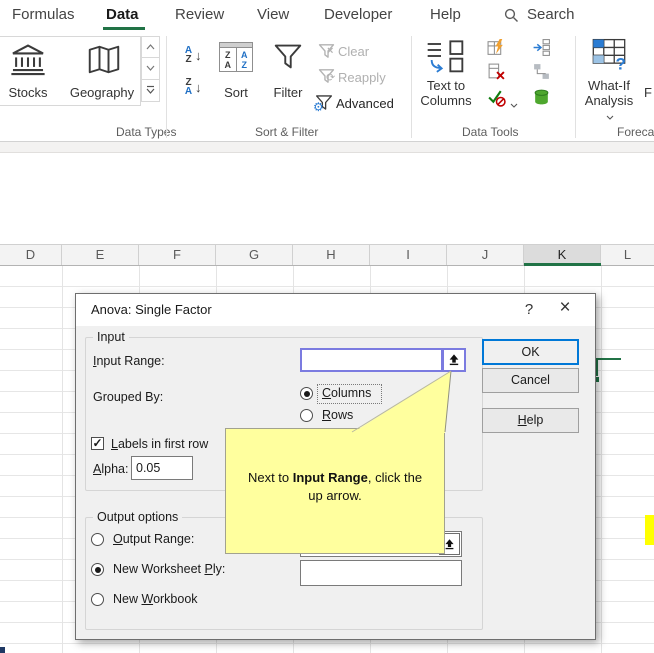 This screenshot has height=653, width=654. I want to click on column-header-e: E, so click(100, 255).